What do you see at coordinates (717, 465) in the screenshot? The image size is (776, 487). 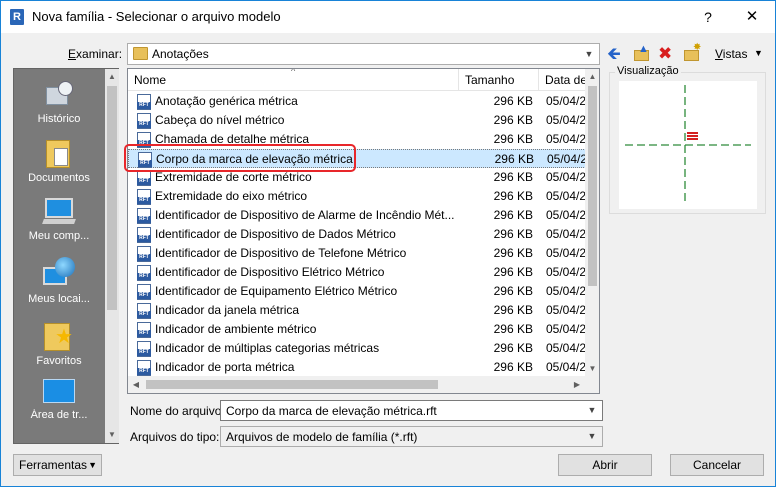 I see `cancel-button: Cancelar` at bounding box center [717, 465].